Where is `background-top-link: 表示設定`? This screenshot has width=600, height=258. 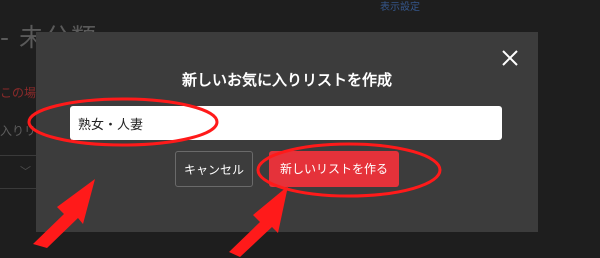 background-top-link: 表示設定 is located at coordinates (400, 7).